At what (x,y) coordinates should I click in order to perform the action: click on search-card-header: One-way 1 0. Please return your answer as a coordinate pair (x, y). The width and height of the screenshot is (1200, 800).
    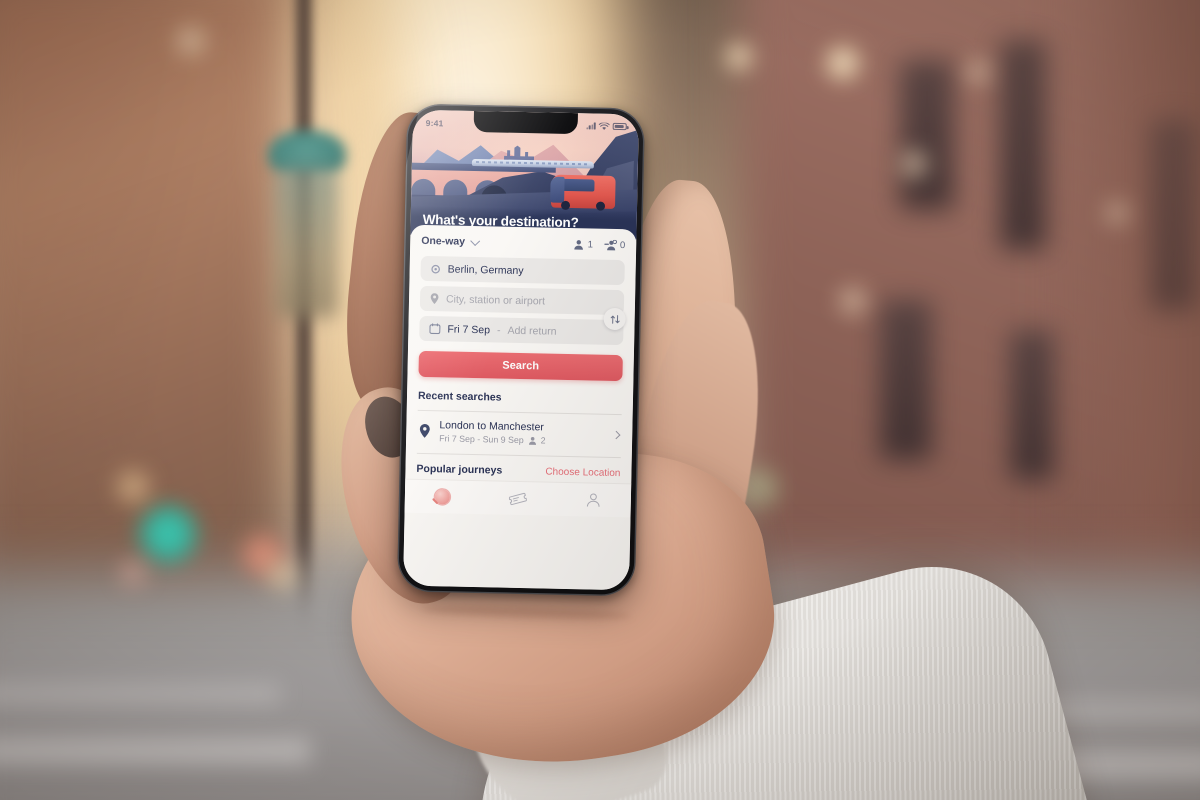
    Looking at the image, I should click on (523, 243).